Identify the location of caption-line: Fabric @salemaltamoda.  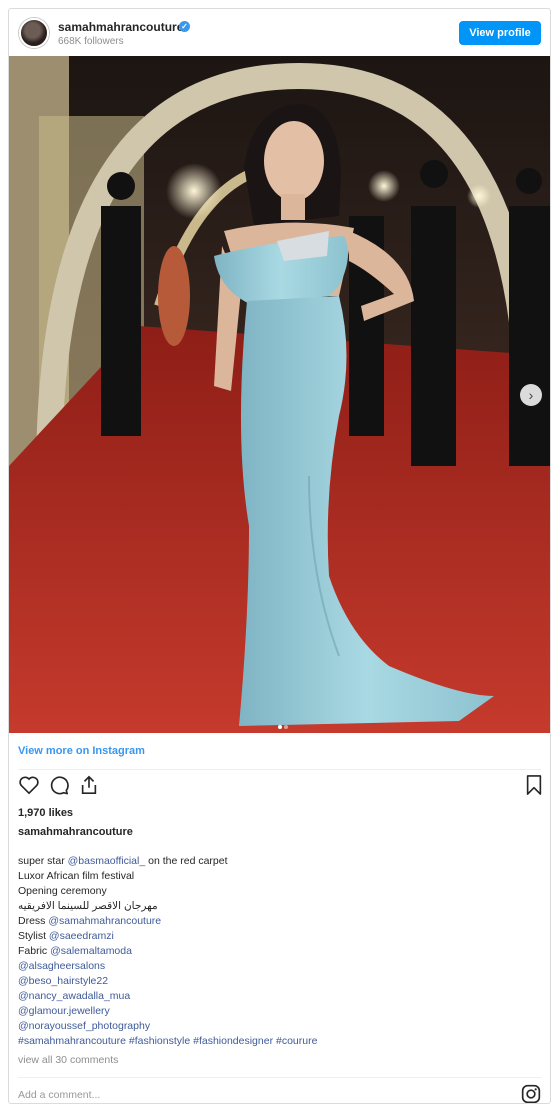
(278, 951).